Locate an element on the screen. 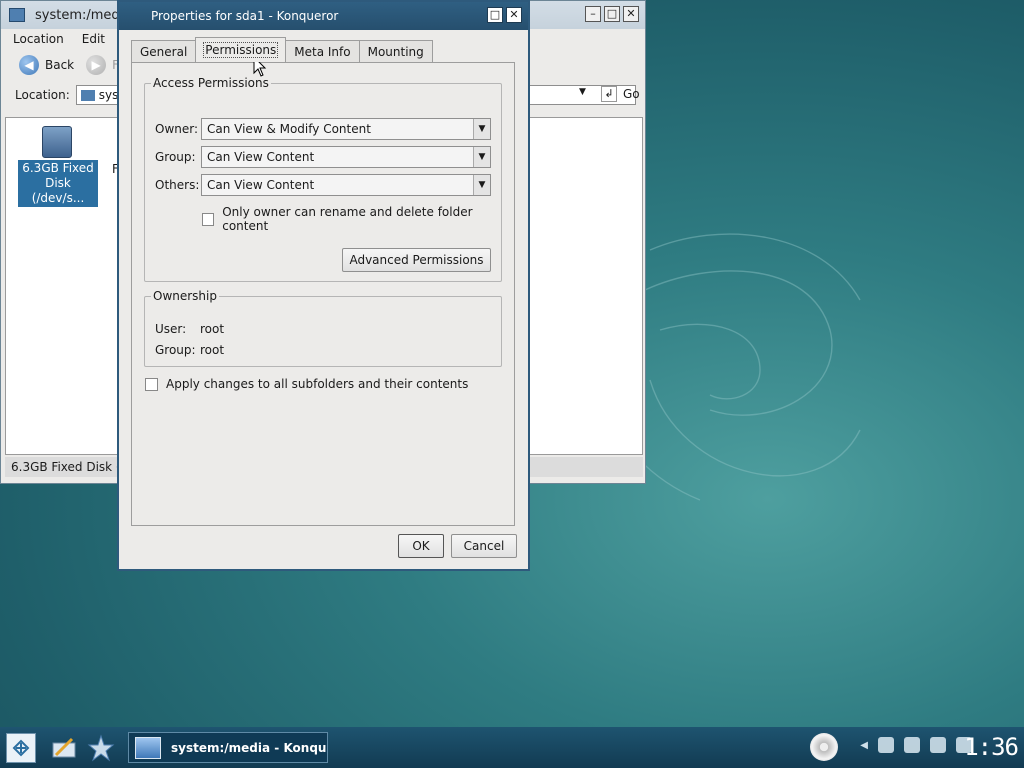  access-permissions-title: Access Permissions is located at coordinates (211, 83).